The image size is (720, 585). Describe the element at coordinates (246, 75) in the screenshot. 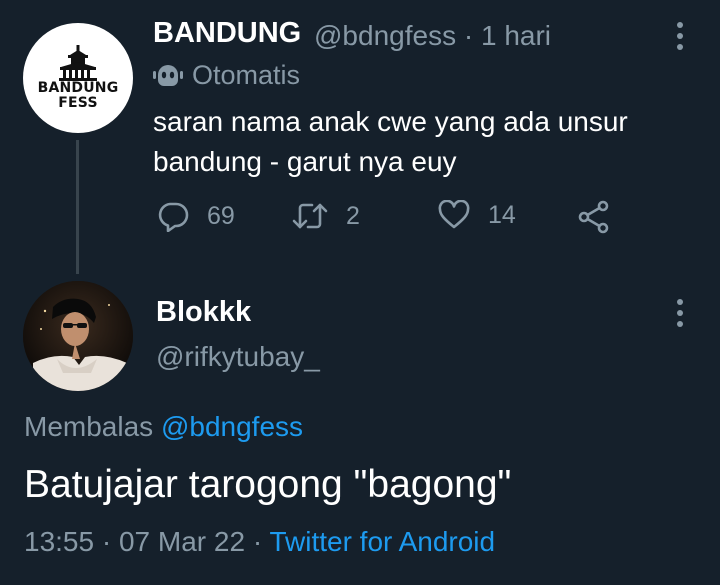

I see `automated-label: Otomatis` at that location.